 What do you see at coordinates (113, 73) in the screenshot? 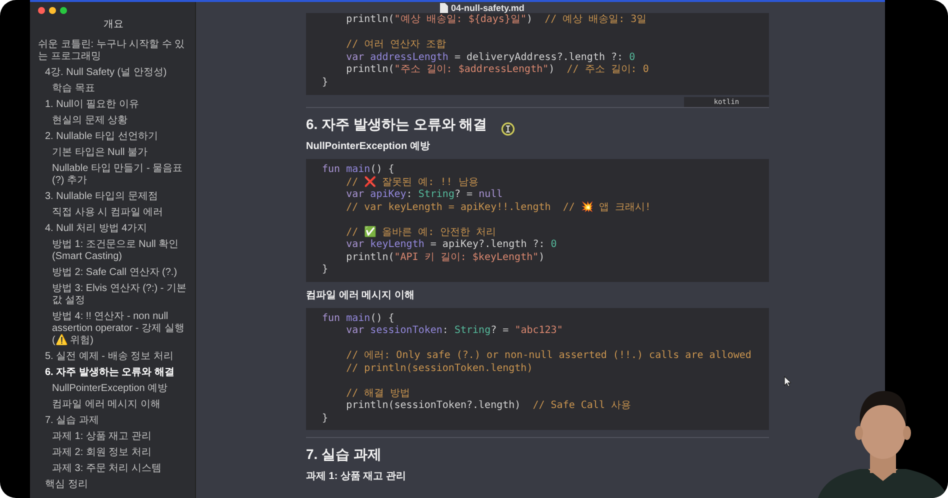
I see `outline-item: 4강. Null Safety (널 안정성)` at bounding box center [113, 73].